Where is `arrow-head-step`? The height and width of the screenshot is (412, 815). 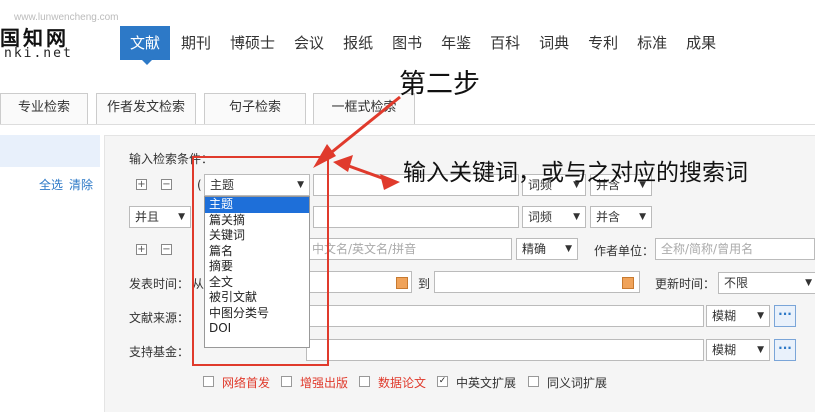 arrow-head-step is located at coordinates (324, 156).